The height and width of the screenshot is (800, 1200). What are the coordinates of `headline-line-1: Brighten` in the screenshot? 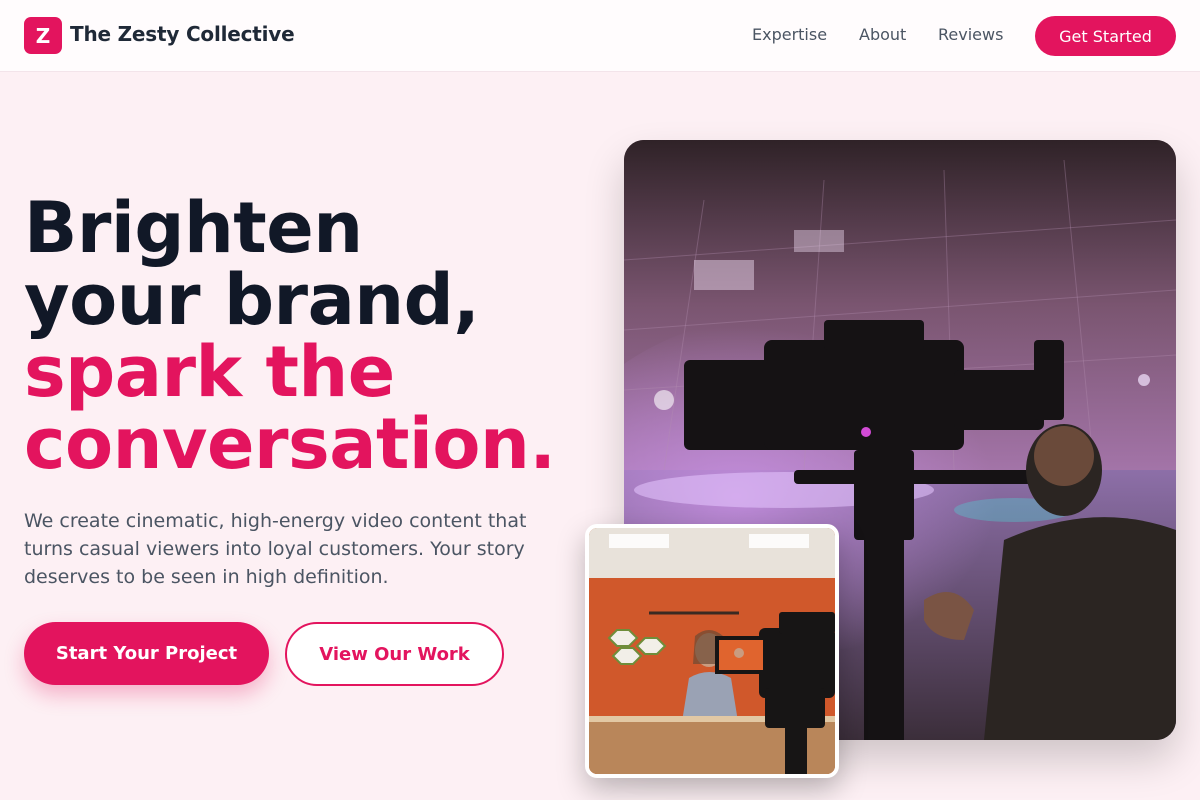 It's located at (193, 228).